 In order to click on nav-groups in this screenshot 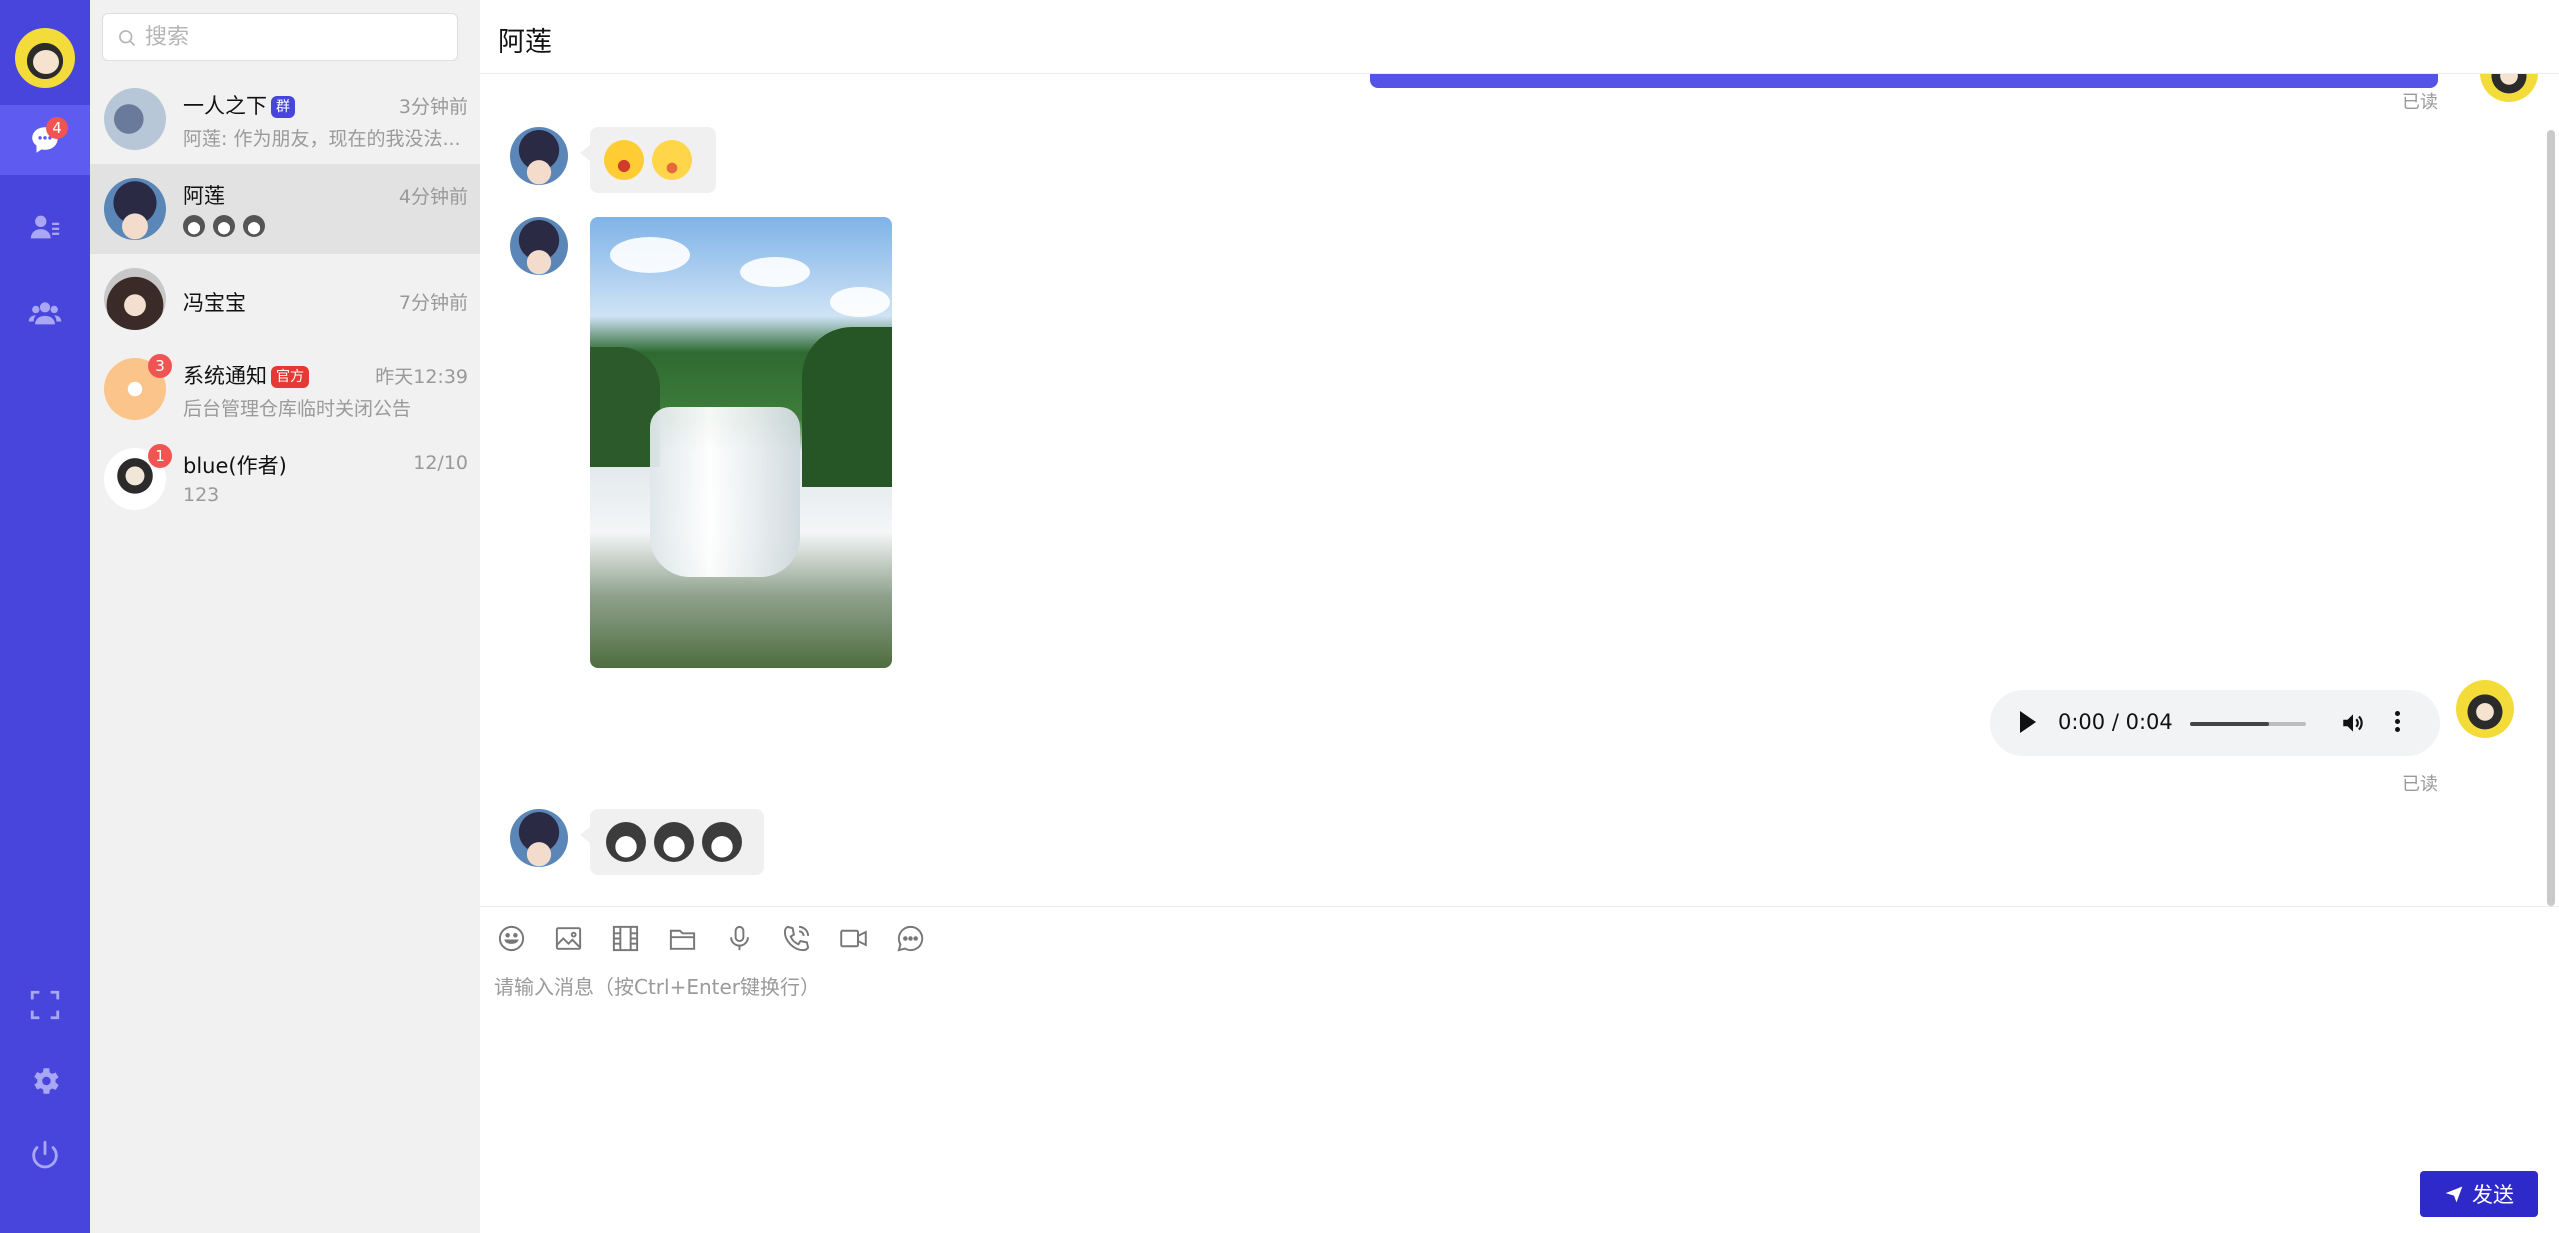, I will do `click(45, 313)`.